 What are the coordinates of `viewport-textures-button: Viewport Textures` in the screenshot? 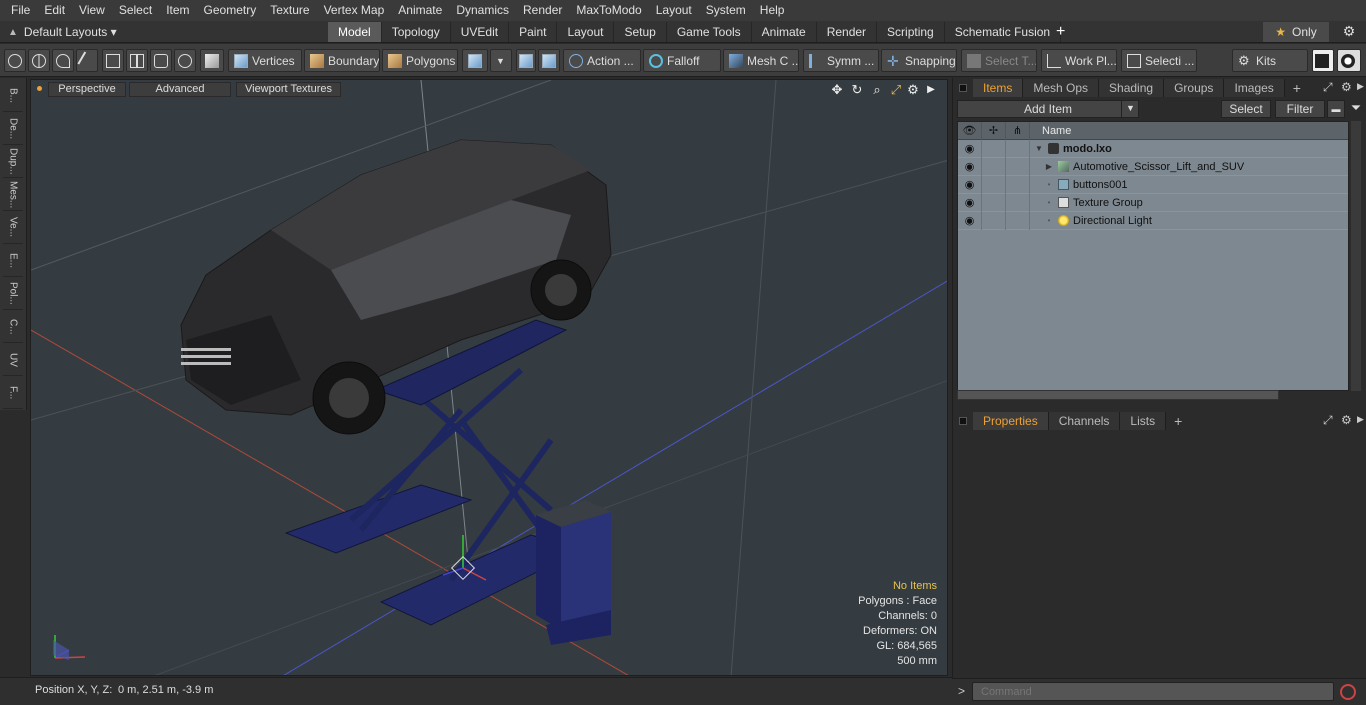 It's located at (288, 89).